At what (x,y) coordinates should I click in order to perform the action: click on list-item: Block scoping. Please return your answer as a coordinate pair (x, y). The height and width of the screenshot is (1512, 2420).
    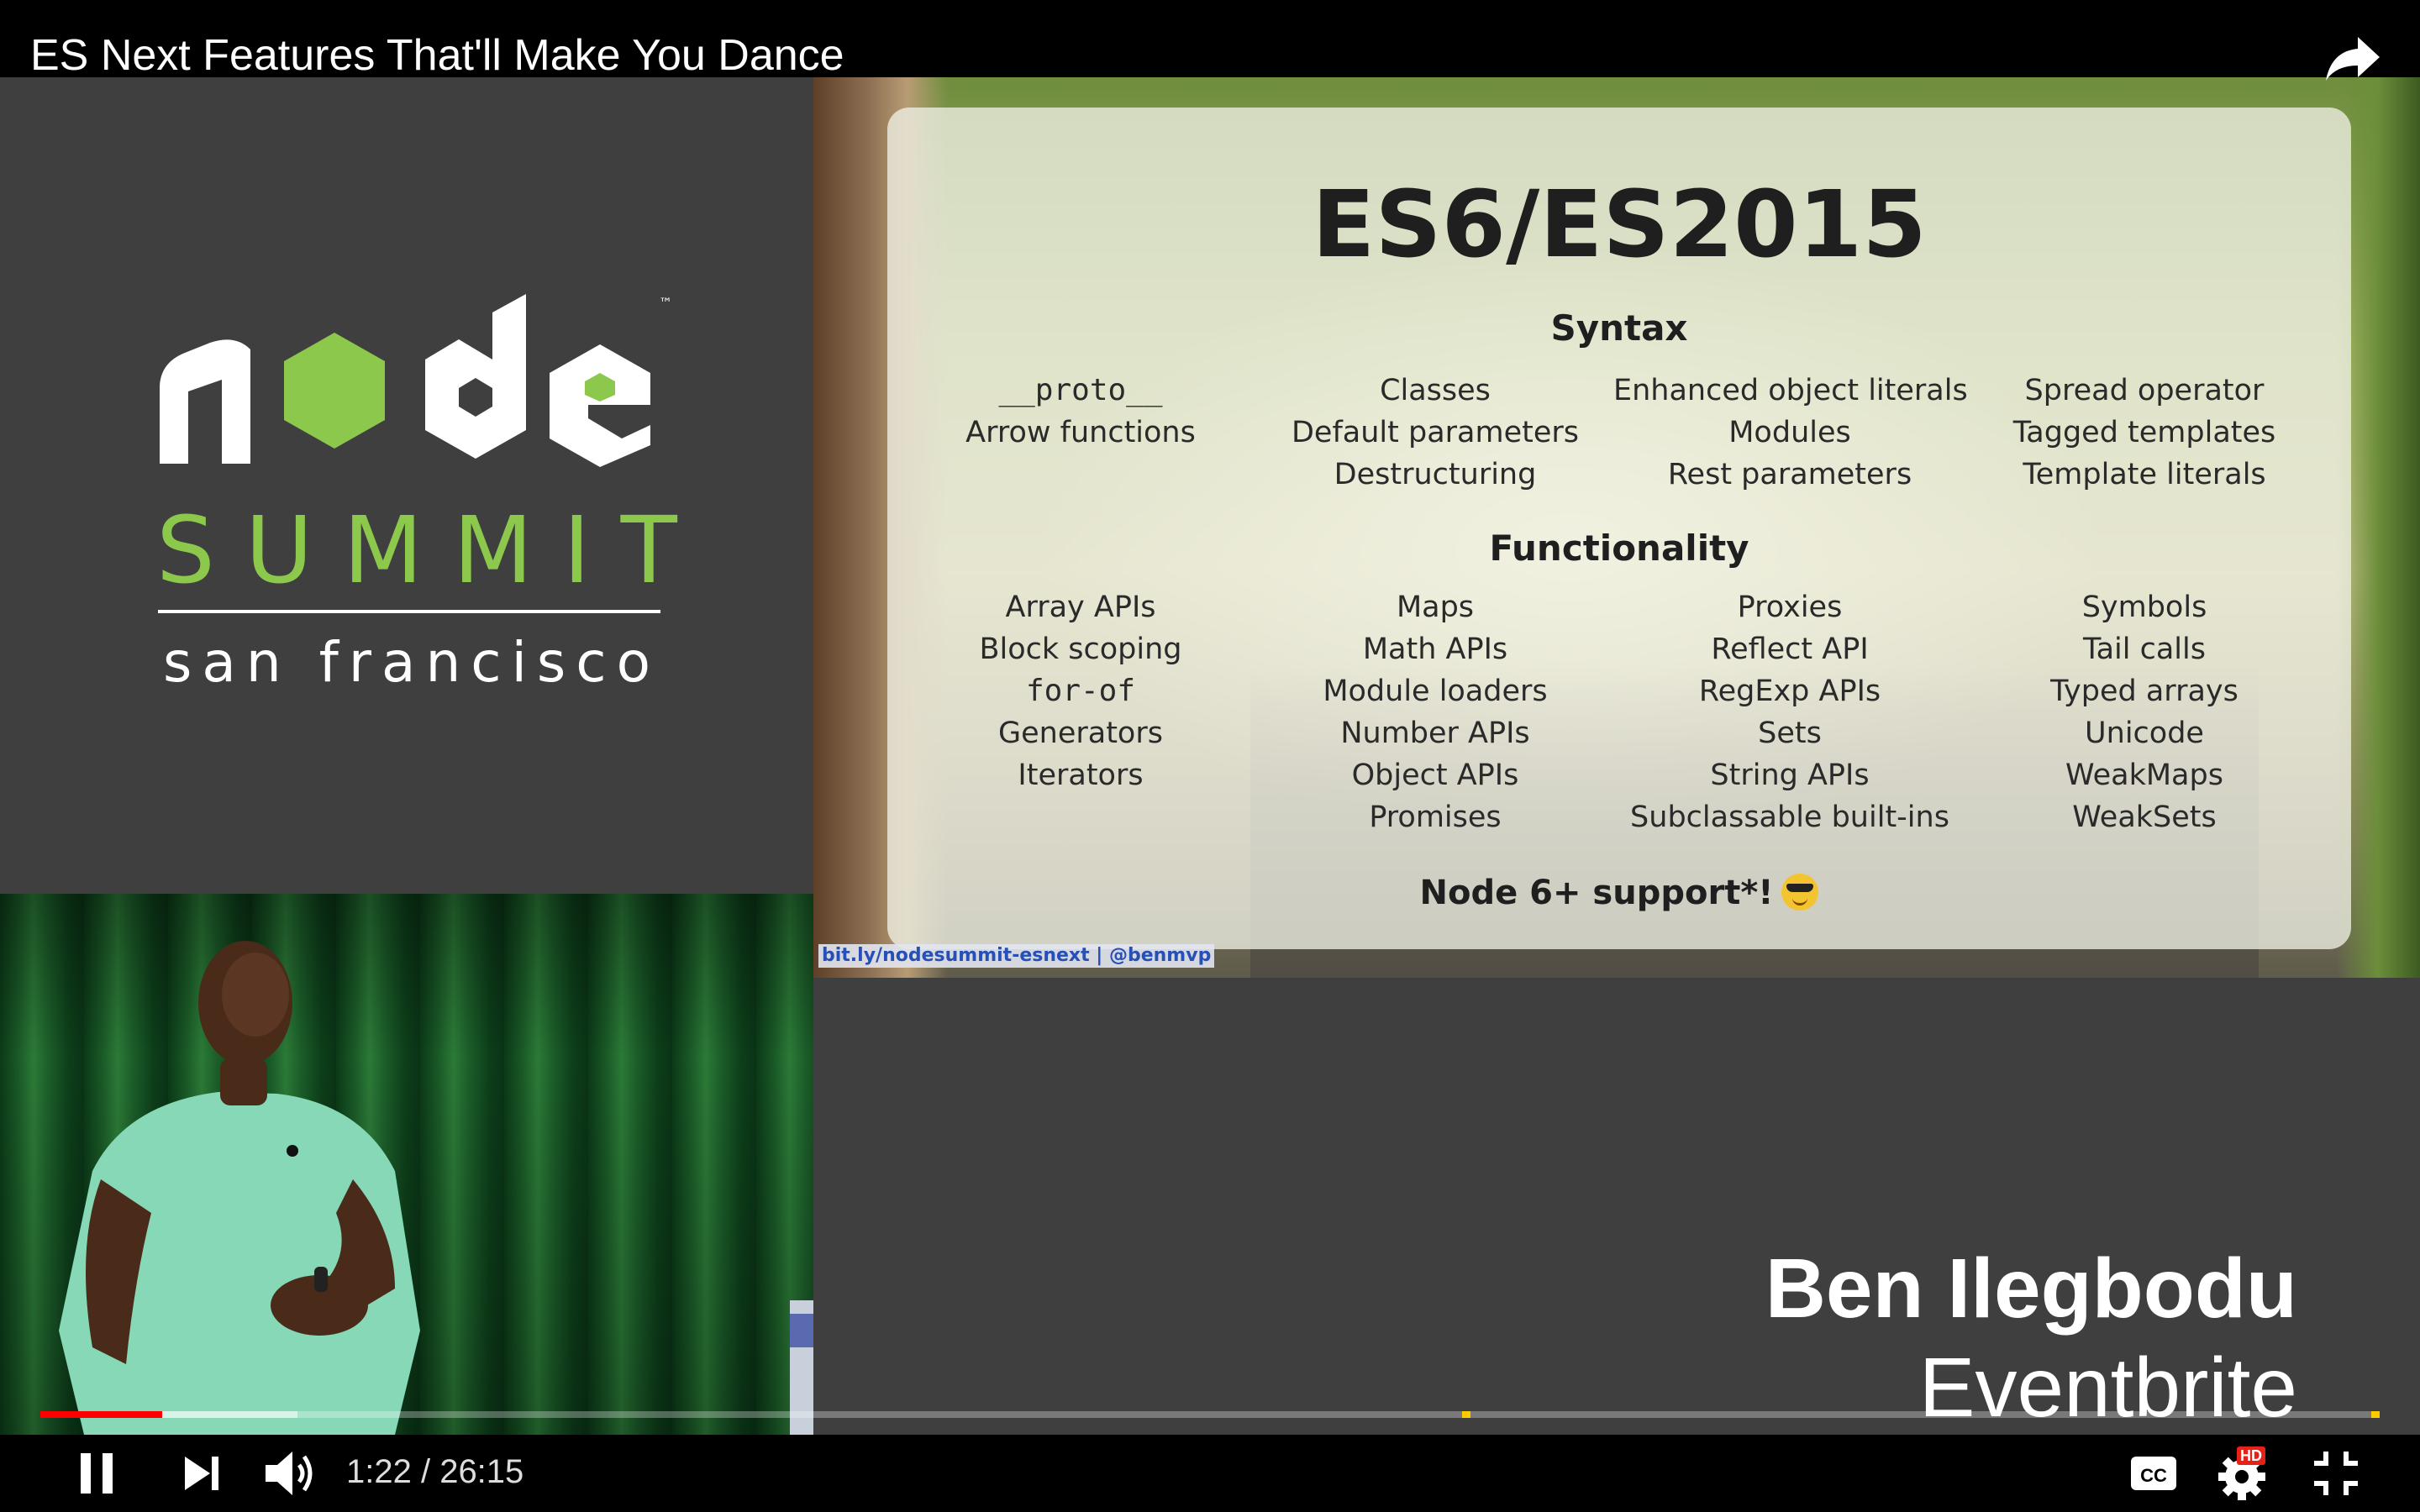
    Looking at the image, I should click on (1080, 649).